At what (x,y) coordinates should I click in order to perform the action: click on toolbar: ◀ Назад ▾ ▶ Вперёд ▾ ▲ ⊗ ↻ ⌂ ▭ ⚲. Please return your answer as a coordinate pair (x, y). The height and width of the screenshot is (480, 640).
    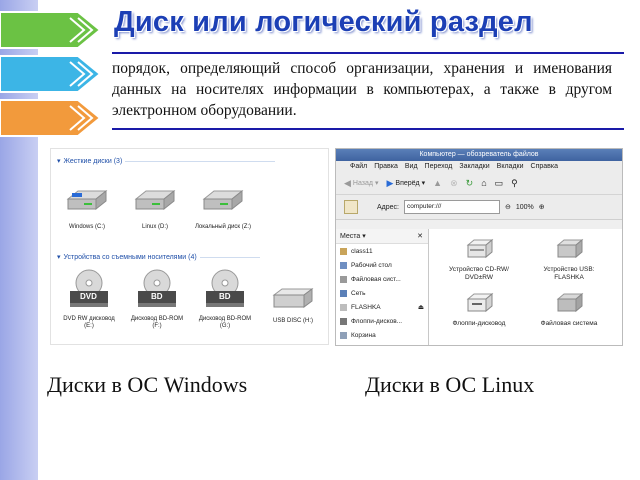
    Looking at the image, I should click on (479, 183).